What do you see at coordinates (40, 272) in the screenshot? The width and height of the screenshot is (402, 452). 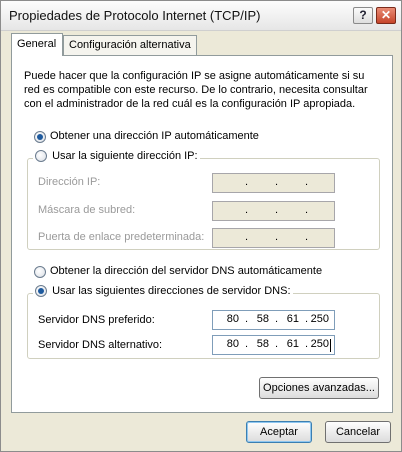 I see `dns-auto-radio` at bounding box center [40, 272].